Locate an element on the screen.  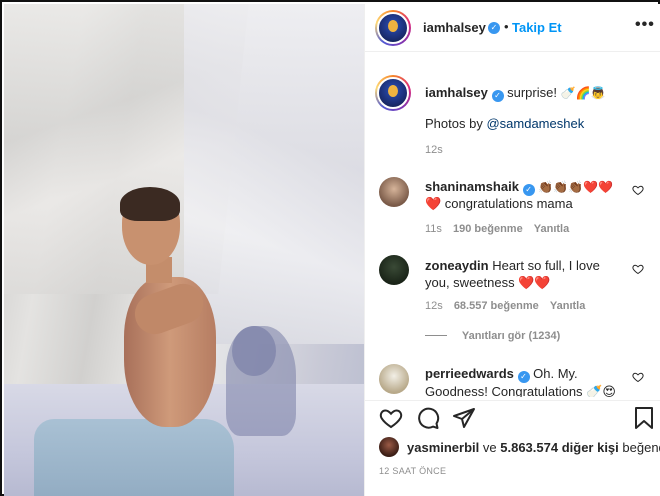
comment-username: perrieedwards is located at coordinates (469, 373).